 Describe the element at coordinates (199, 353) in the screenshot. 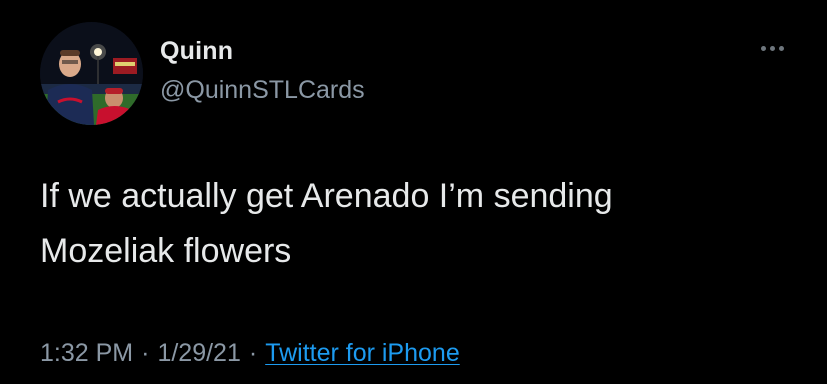

I see `tweet-date: 1/29/21` at that location.